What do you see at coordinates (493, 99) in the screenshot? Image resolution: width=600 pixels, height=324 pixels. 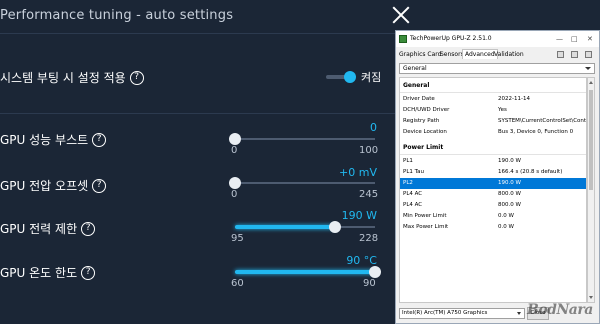 I see `list-item: Driver Date 2022-11-14` at bounding box center [493, 99].